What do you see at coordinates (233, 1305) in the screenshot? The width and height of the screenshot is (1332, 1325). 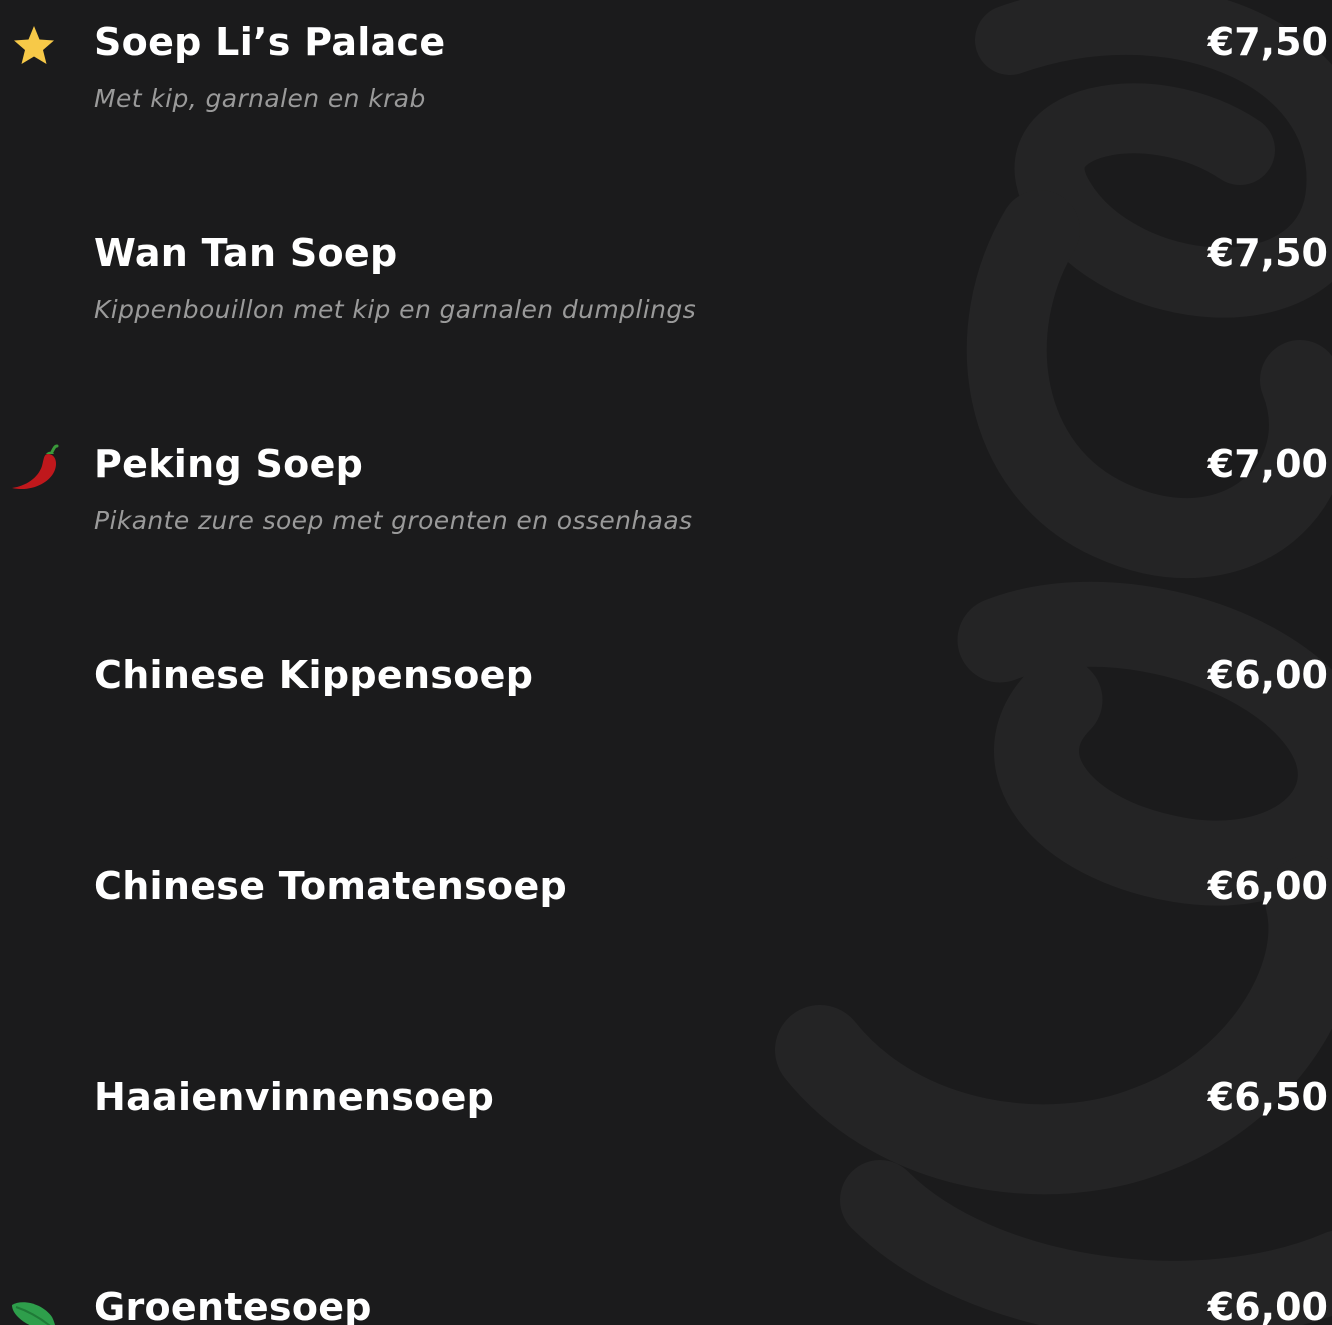 I see `menu-item-name: Groentesoep` at bounding box center [233, 1305].